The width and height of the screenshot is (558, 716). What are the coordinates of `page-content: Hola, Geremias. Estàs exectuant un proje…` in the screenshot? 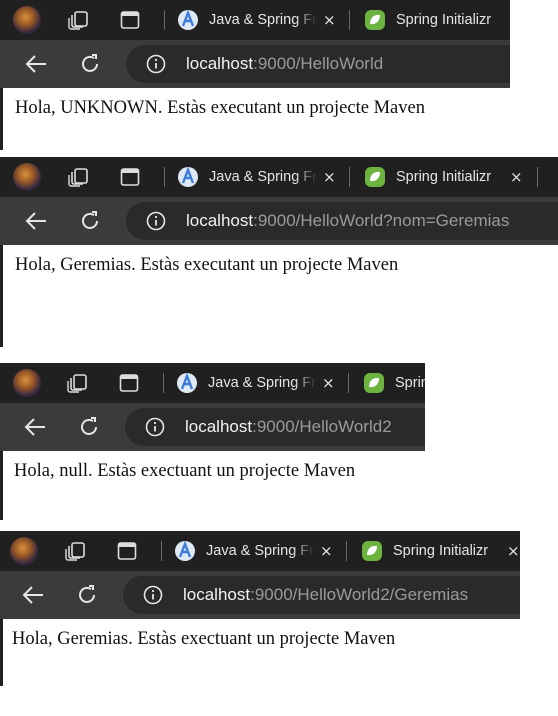 It's located at (260, 652).